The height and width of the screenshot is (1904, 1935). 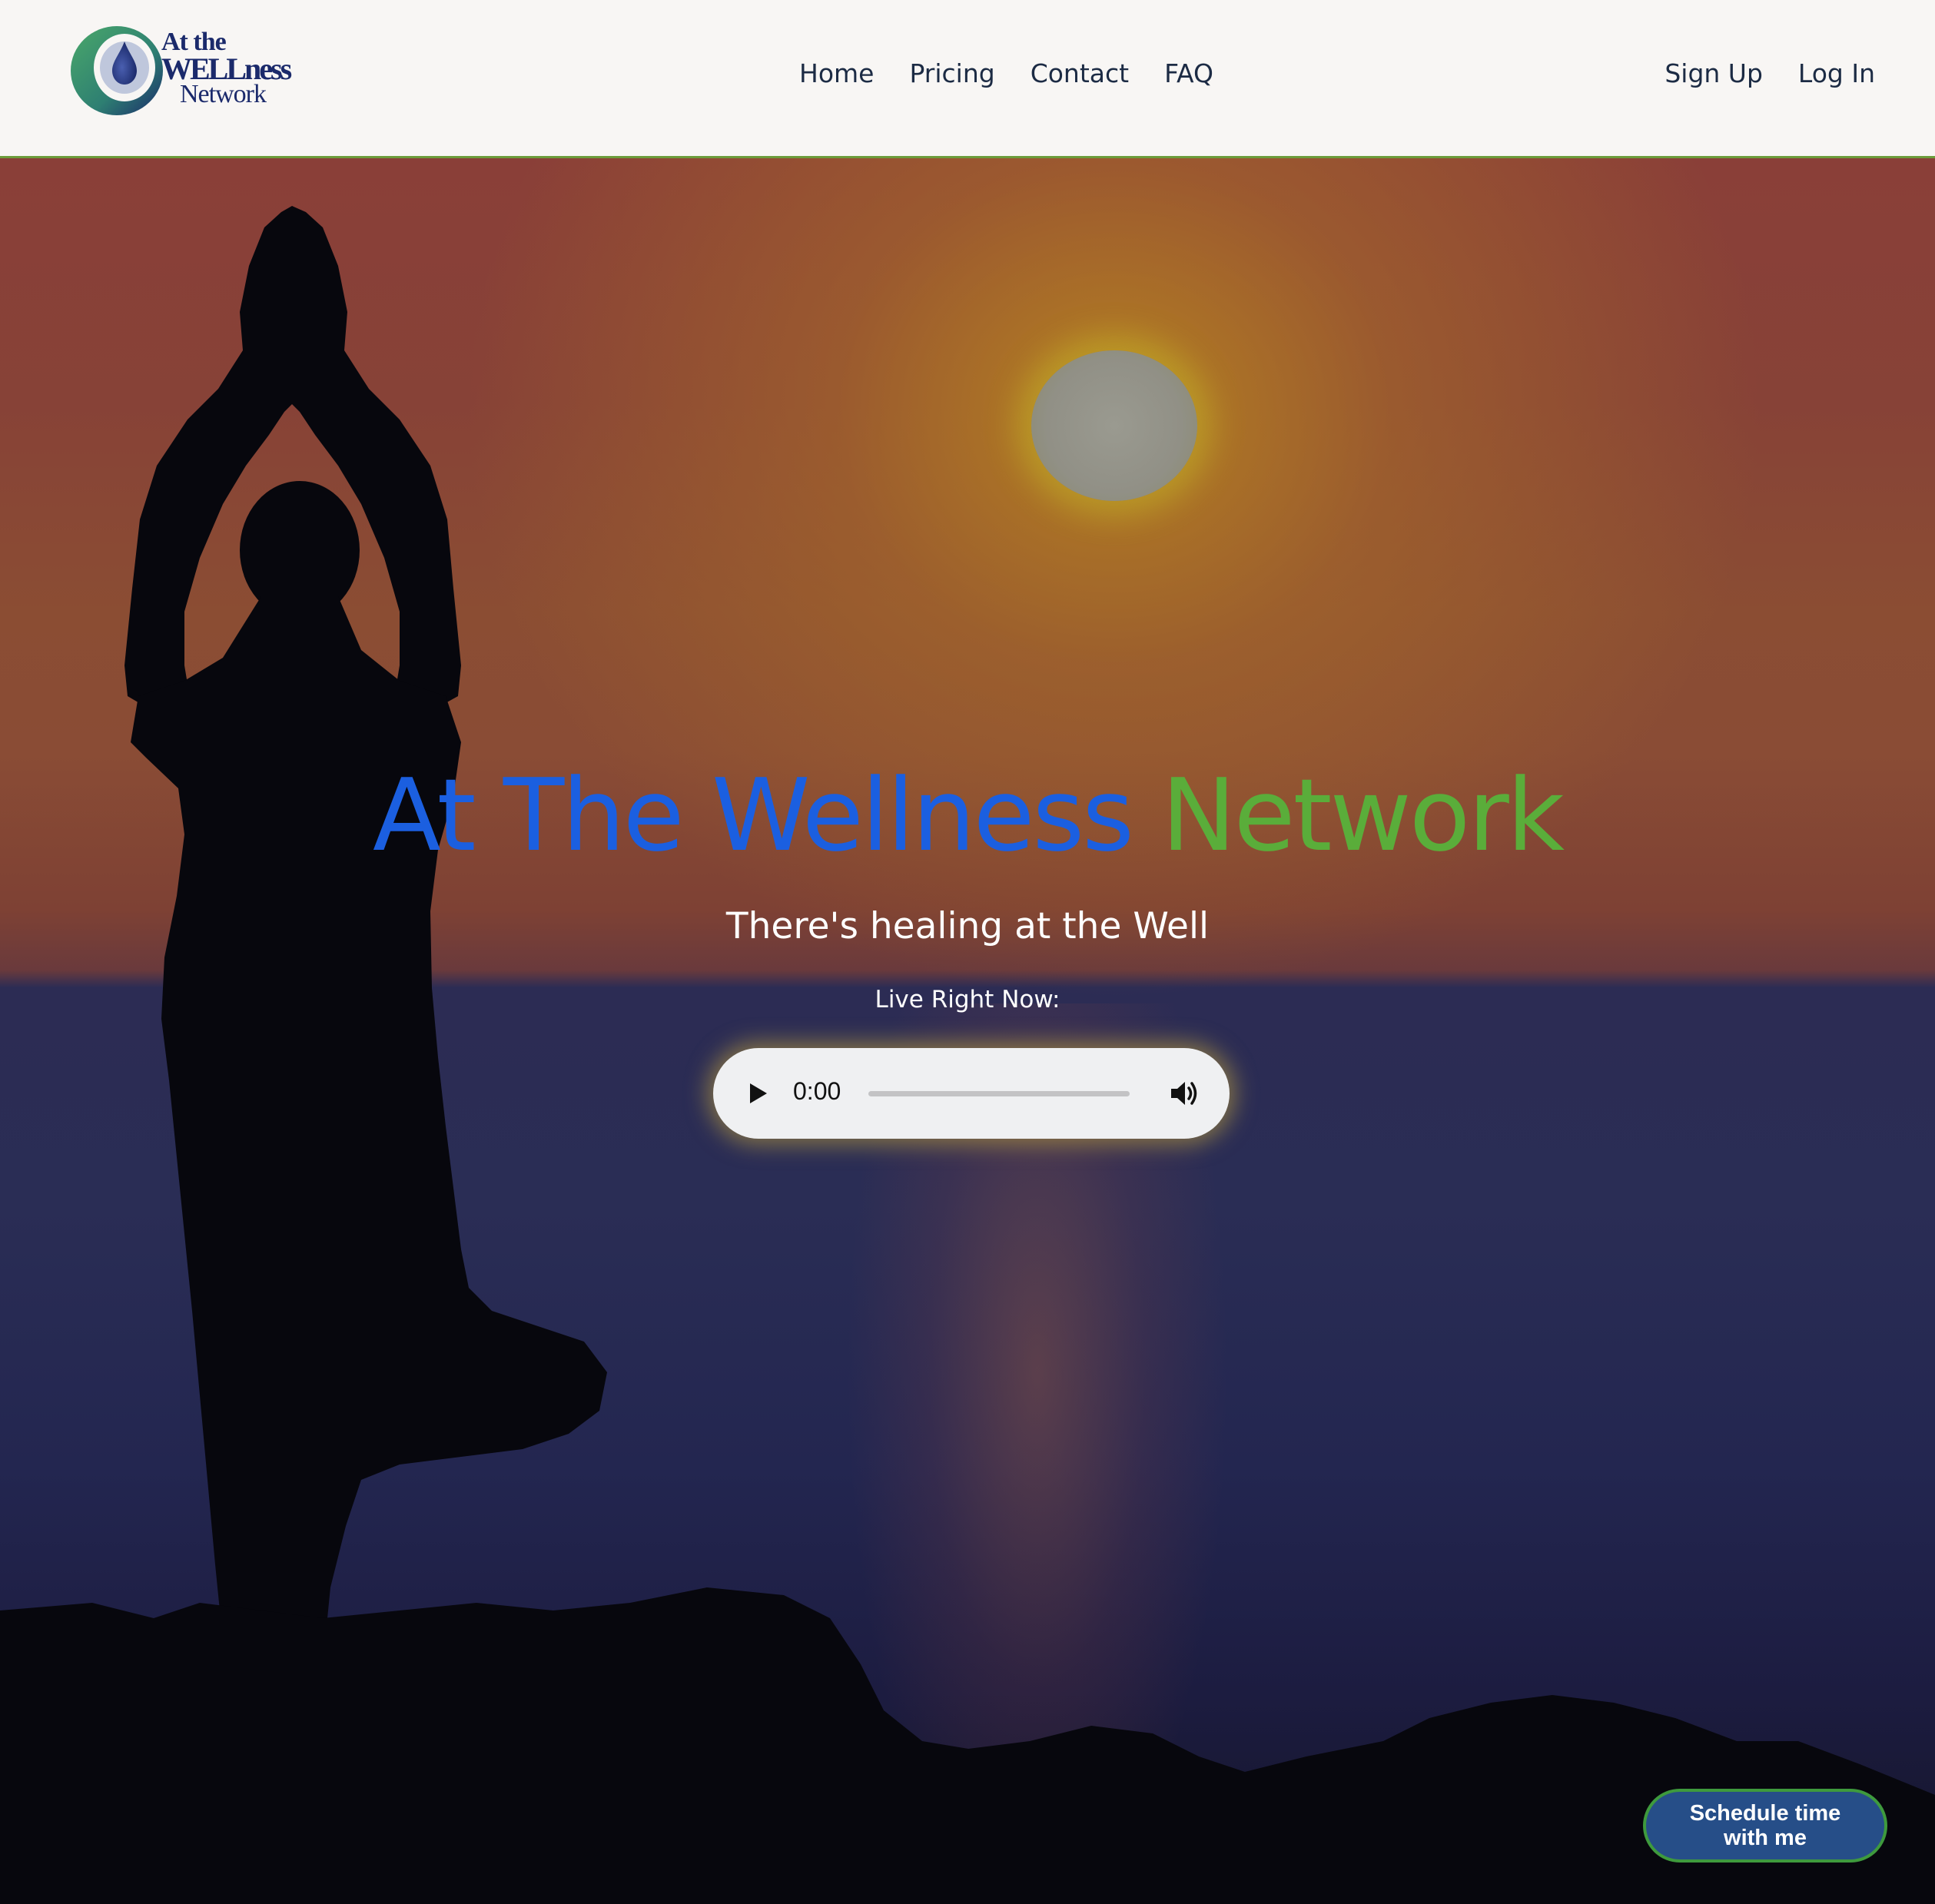 What do you see at coordinates (967, 926) in the screenshot?
I see `hero-tagline: There's healing at the Well` at bounding box center [967, 926].